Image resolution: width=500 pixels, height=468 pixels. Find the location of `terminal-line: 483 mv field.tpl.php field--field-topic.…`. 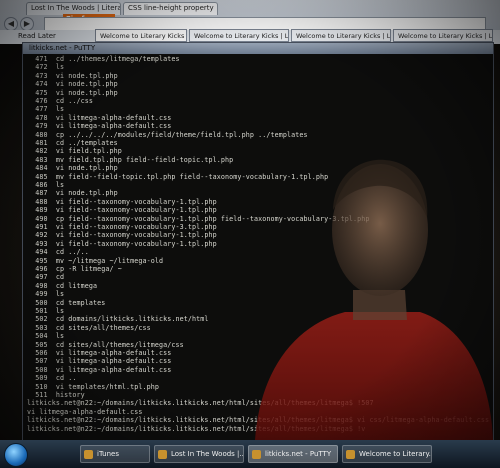

terminal-line: 483 mv field.tpl.php field--field-topic.… is located at coordinates (130, 159).